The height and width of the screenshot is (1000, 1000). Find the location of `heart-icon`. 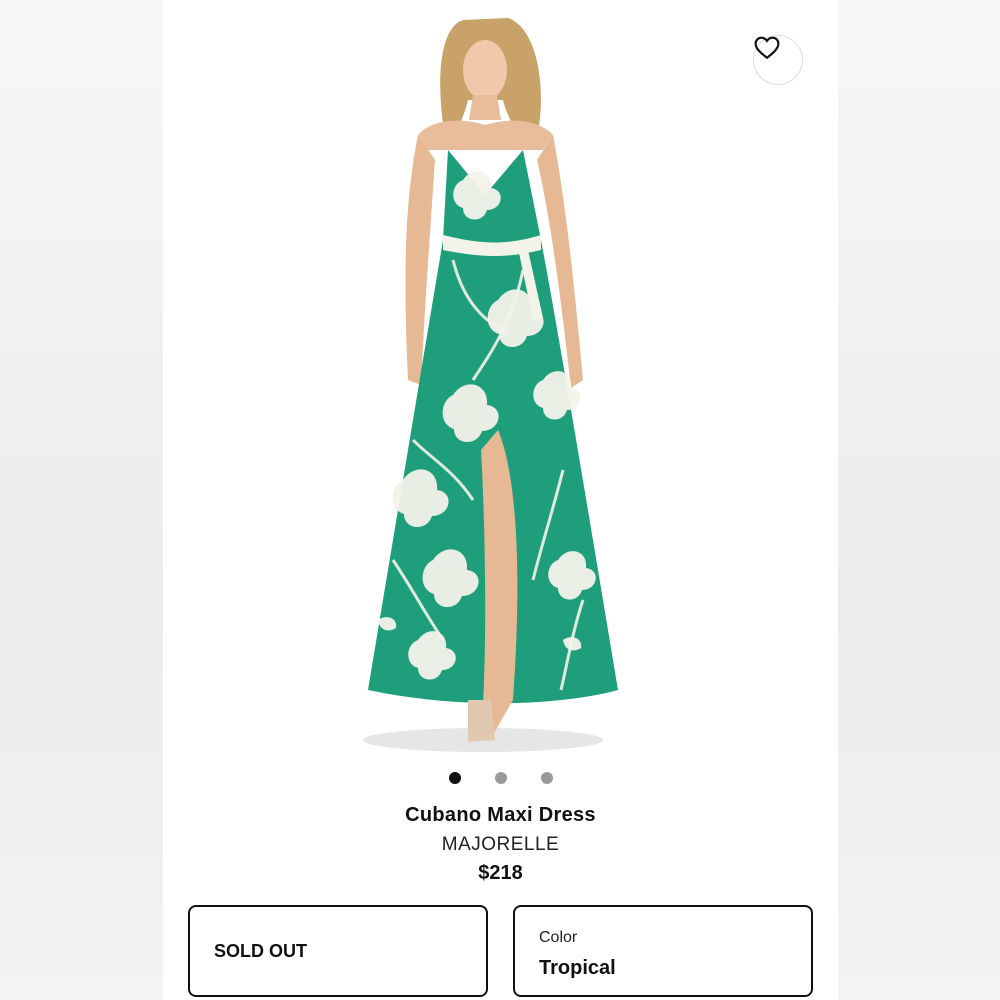

heart-icon is located at coordinates (767, 48).